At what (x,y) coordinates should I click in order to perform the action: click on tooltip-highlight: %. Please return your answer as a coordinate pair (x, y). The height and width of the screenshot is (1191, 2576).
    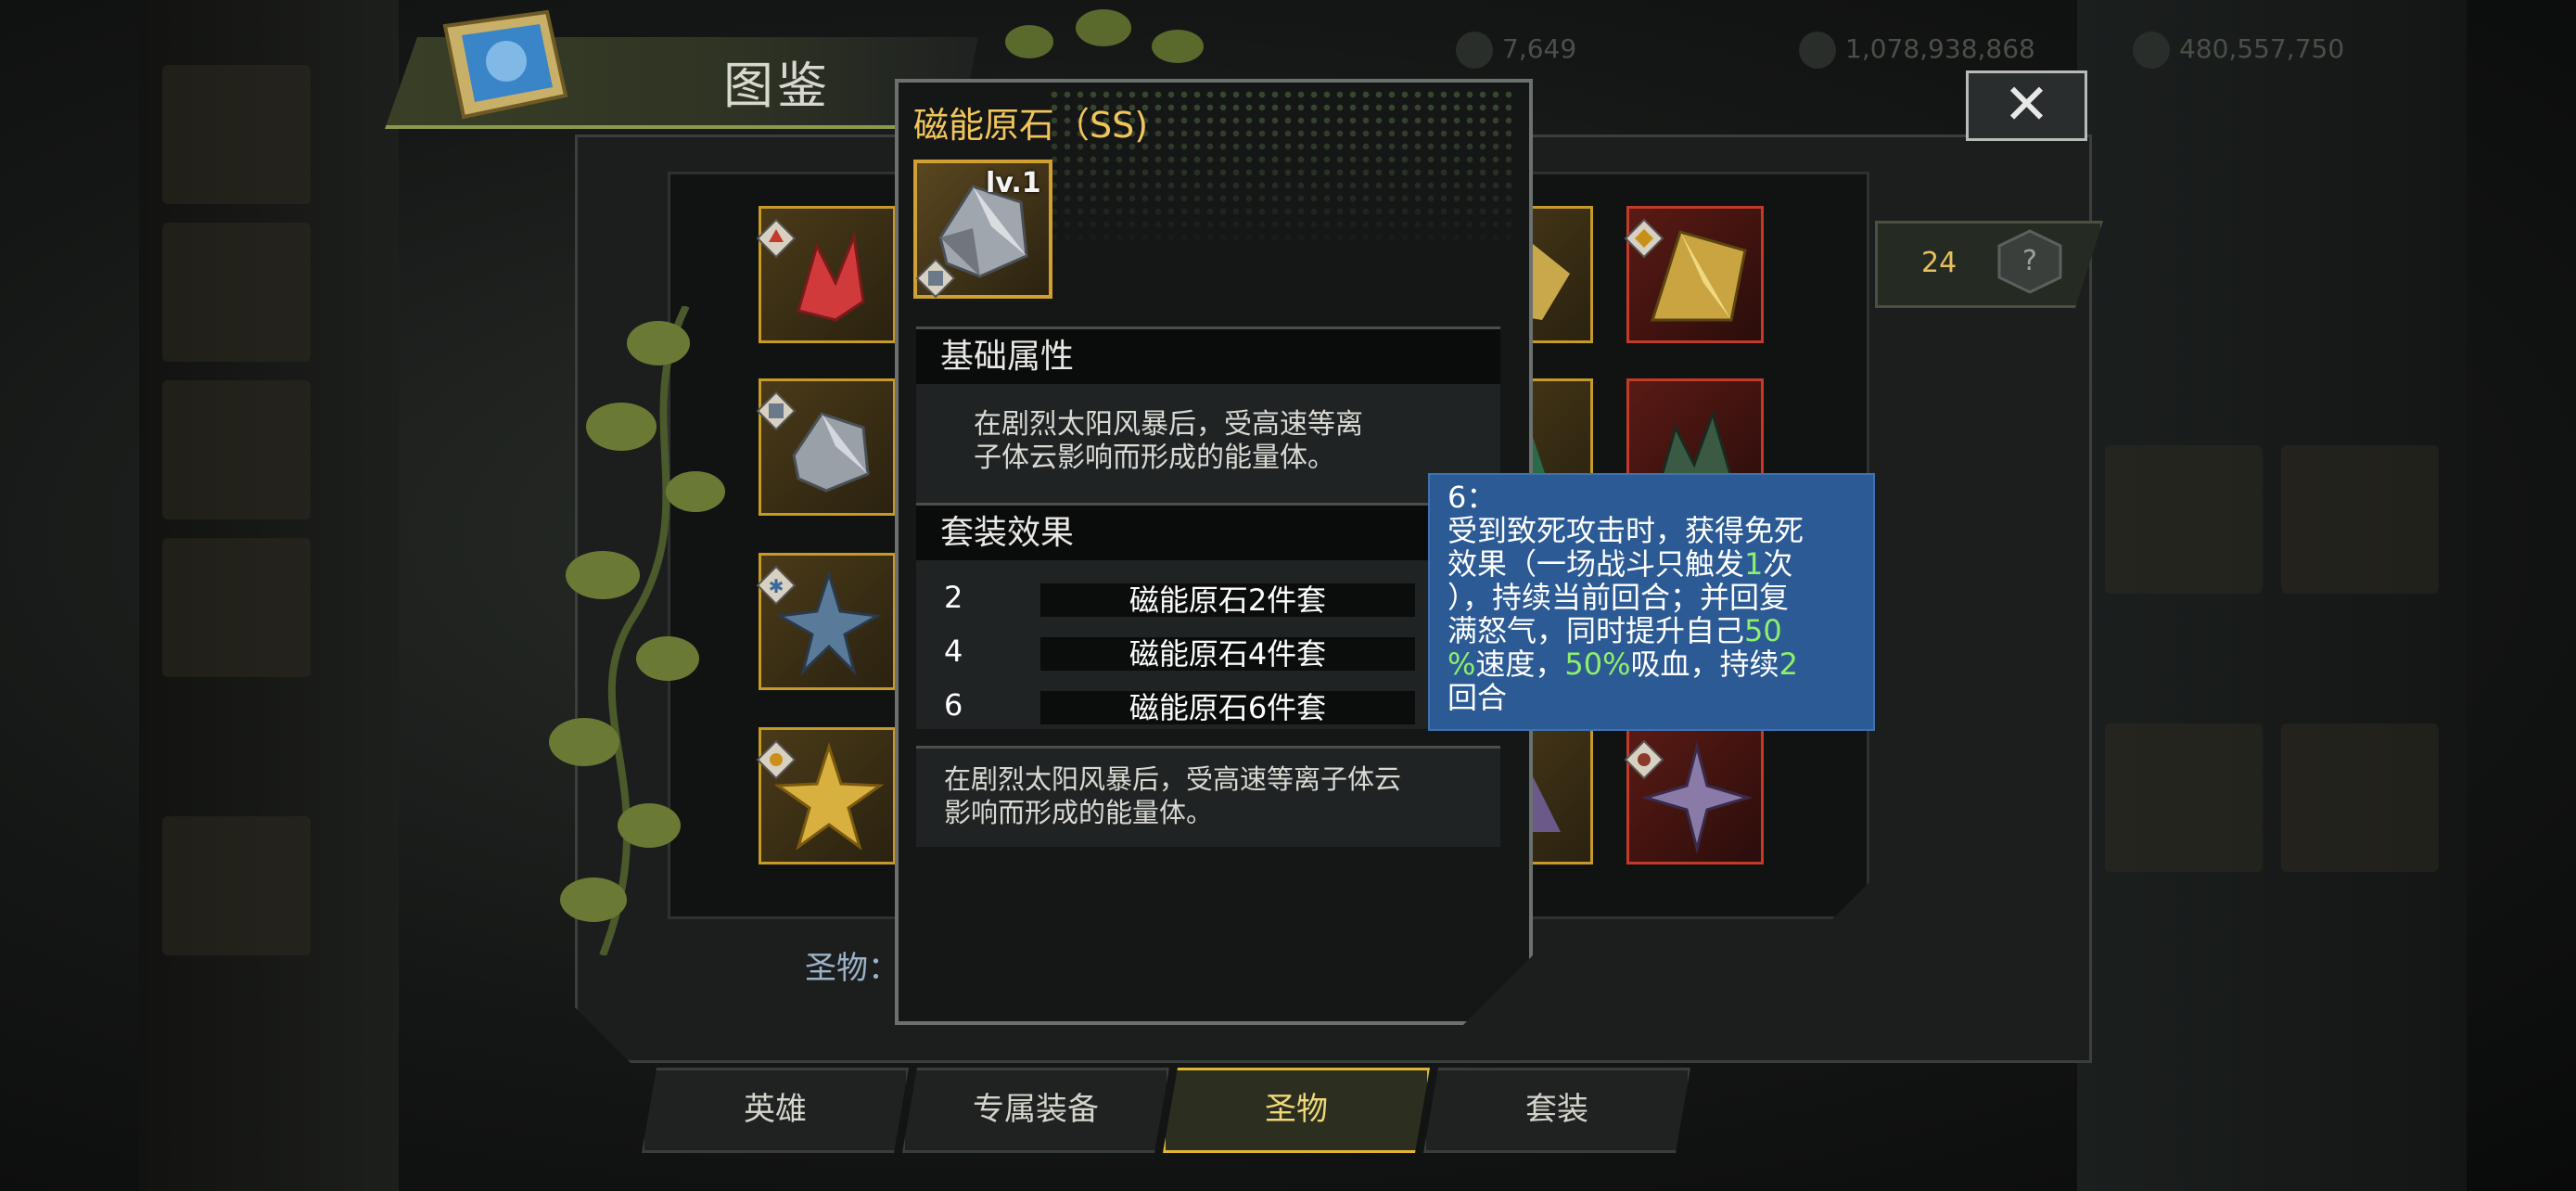
    Looking at the image, I should click on (1461, 664).